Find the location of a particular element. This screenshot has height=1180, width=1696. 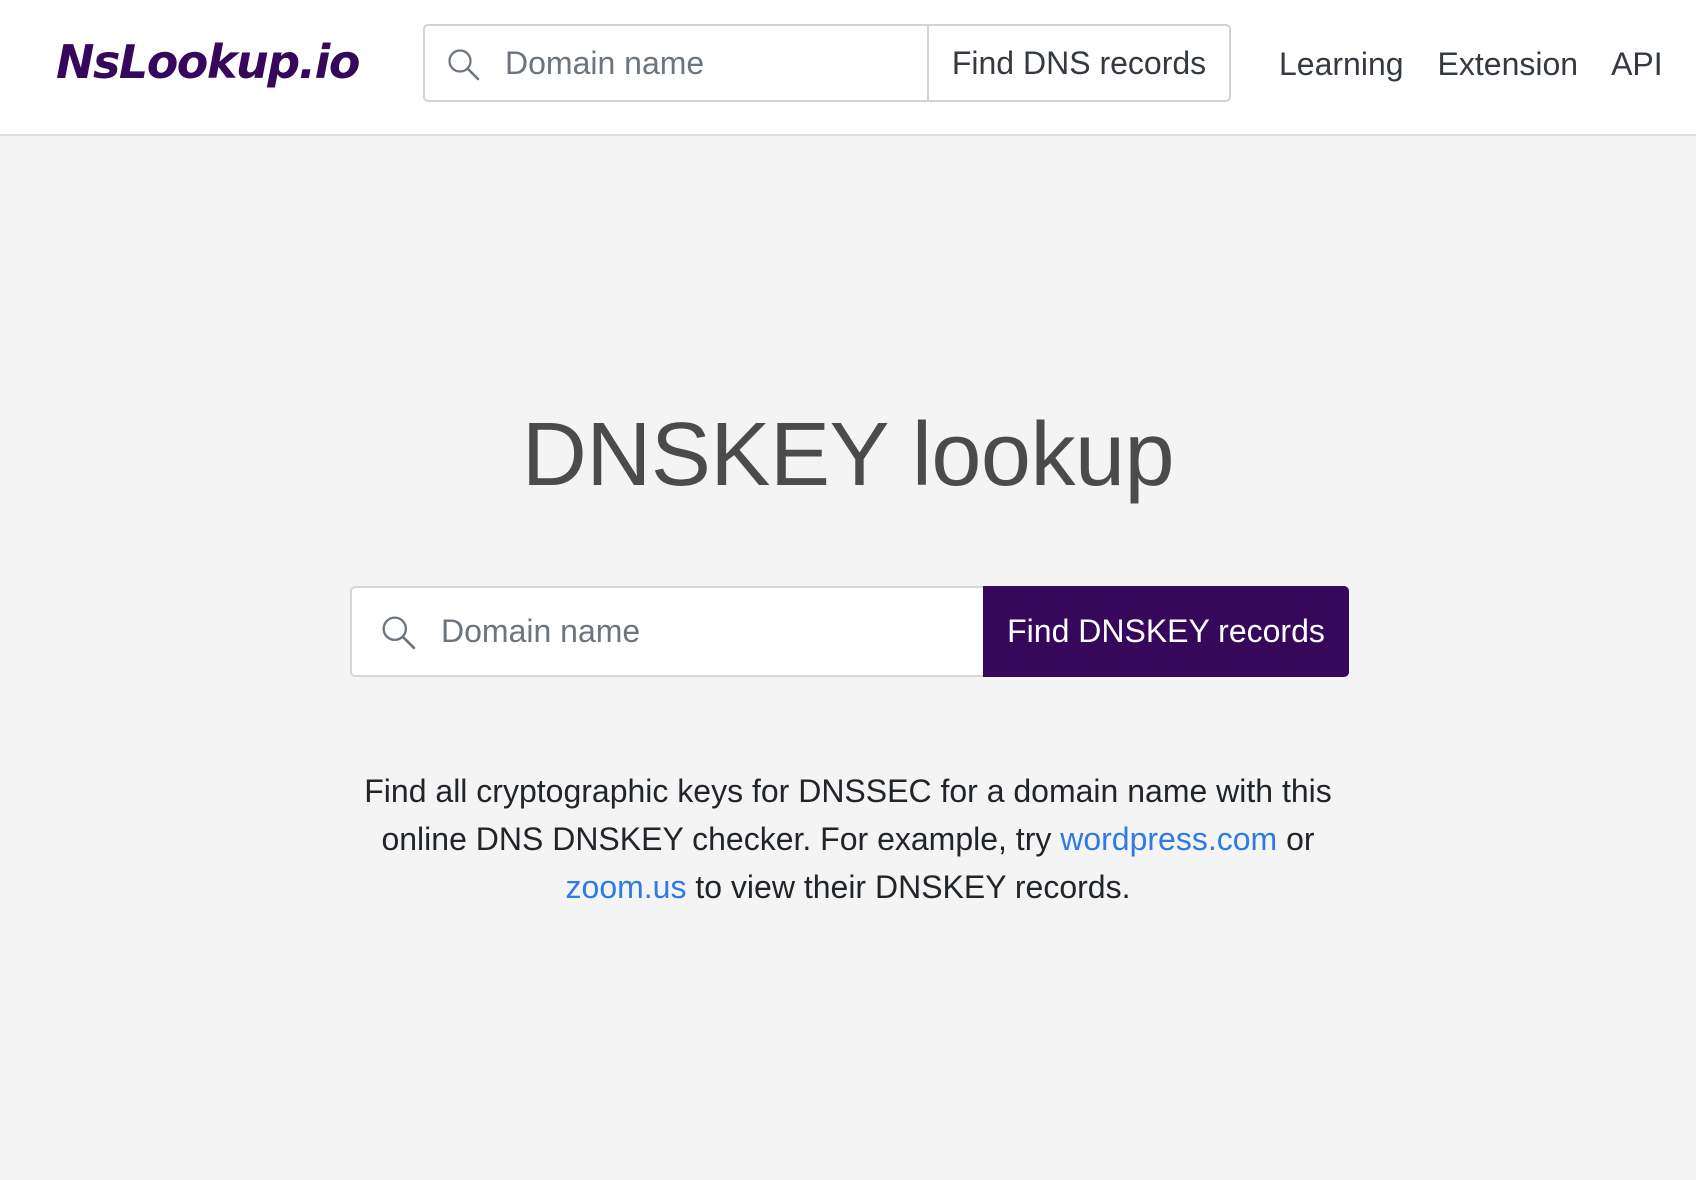

dnskey-domain-input is located at coordinates (701, 631).